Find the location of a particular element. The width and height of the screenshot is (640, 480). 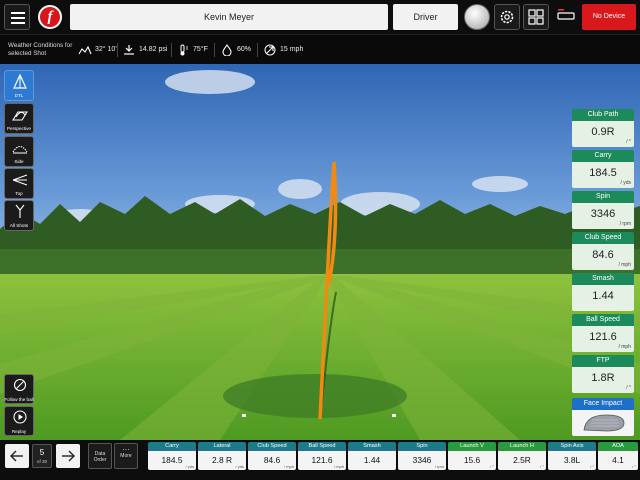

follow-ball-icon is located at coordinates (20, 385).